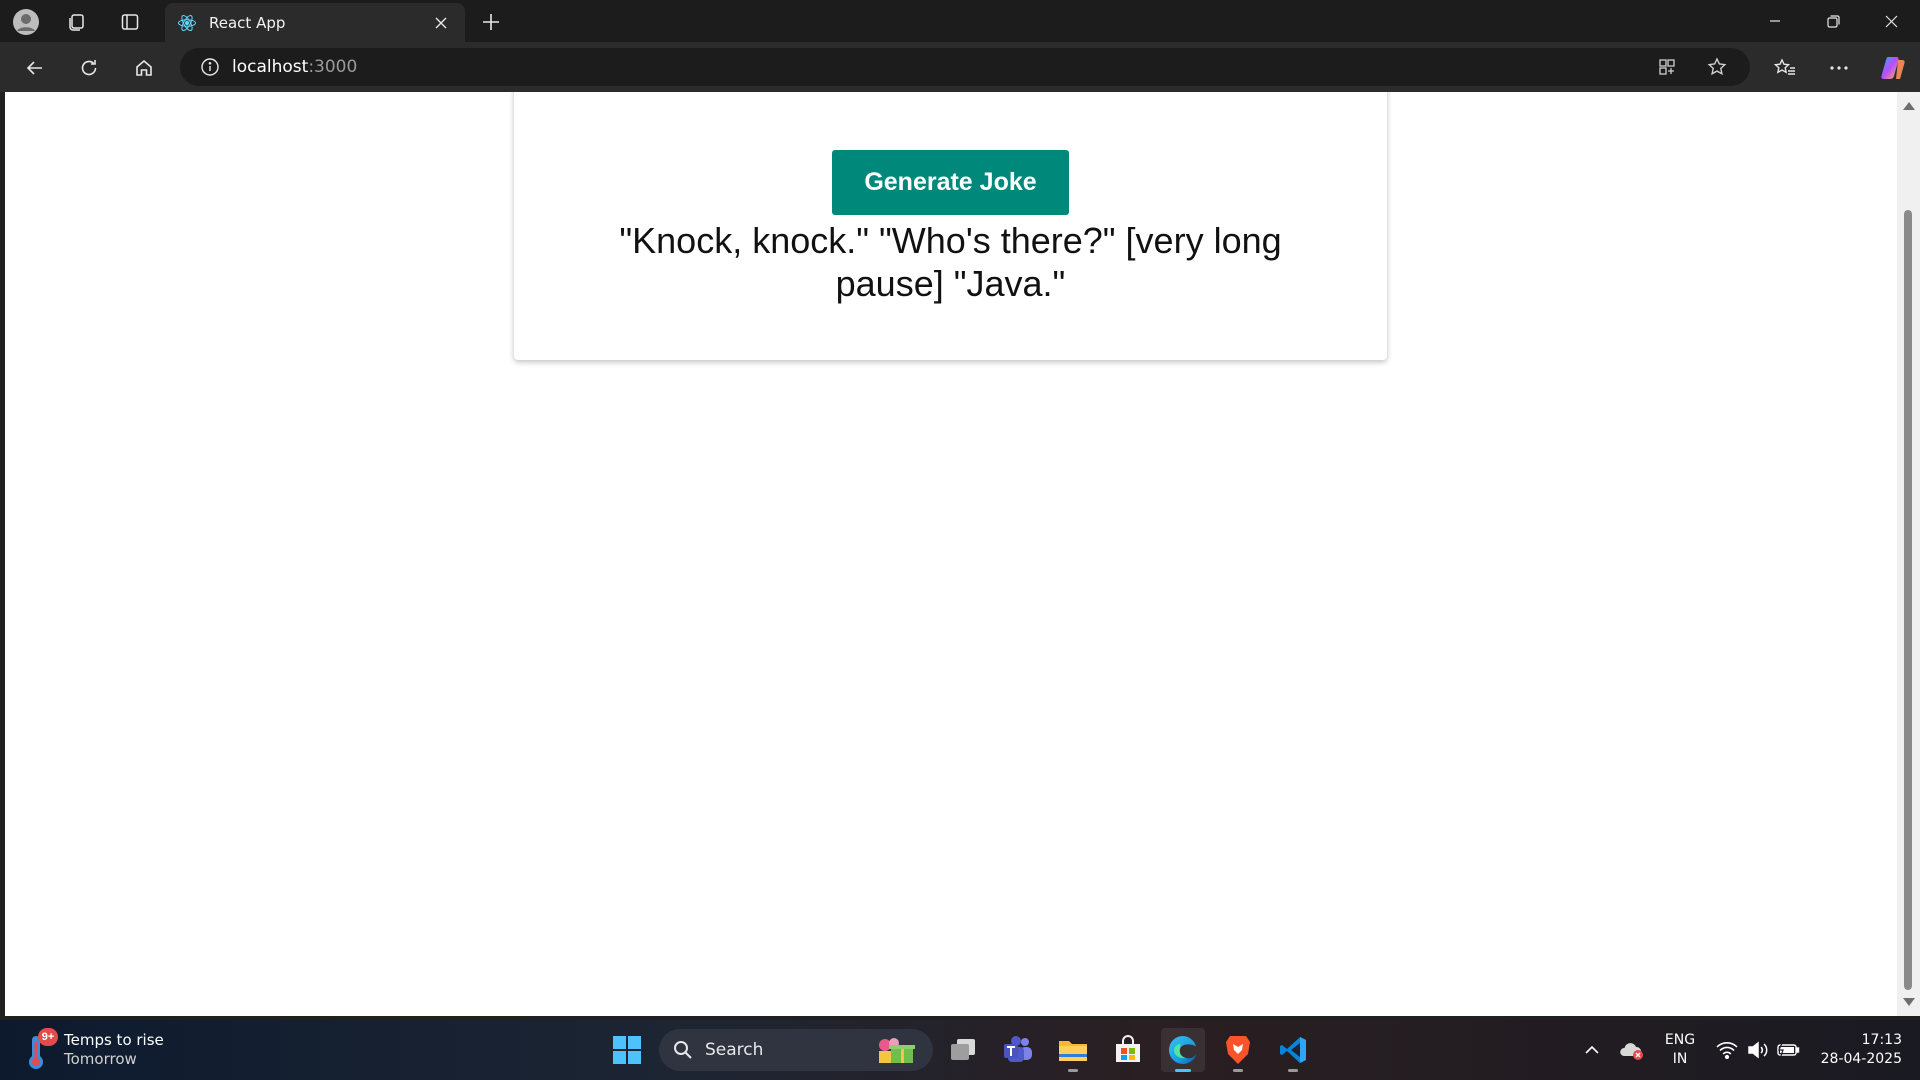 The image size is (1920, 1080). Describe the element at coordinates (40, 1050) in the screenshot. I see `thermometer-icon: 9+` at that location.